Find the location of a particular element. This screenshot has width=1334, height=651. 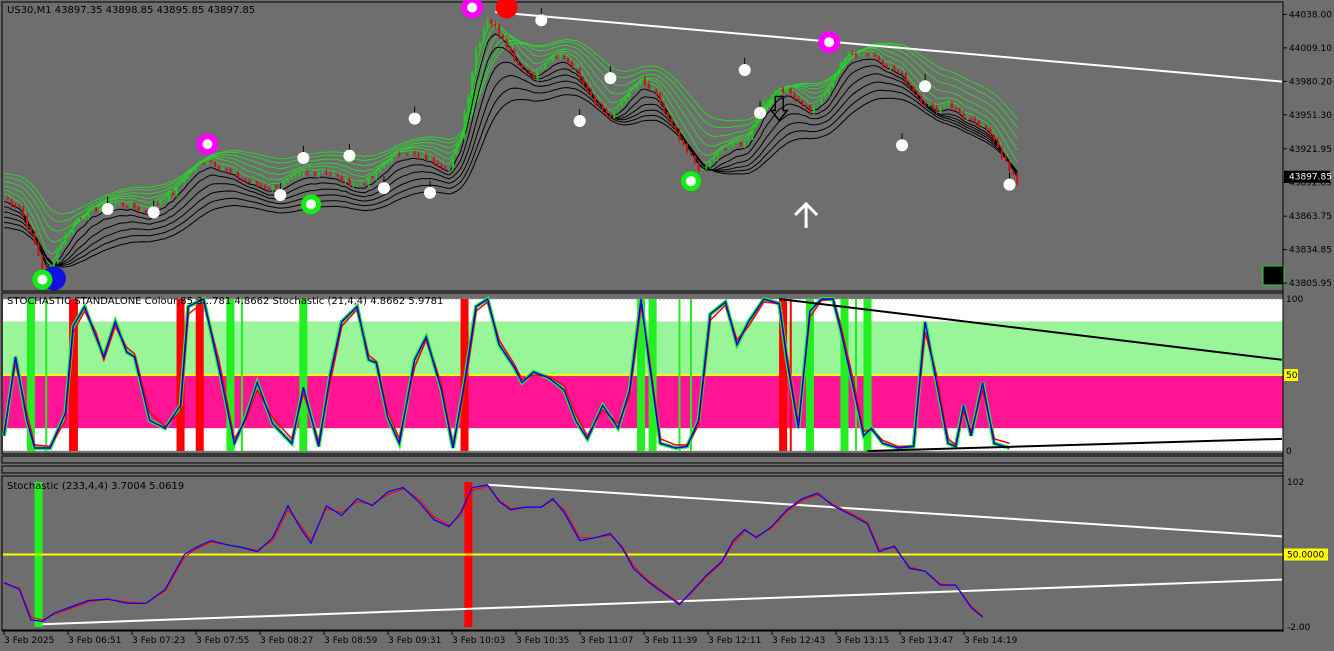

indicator-box is located at coordinates (1273, 275).